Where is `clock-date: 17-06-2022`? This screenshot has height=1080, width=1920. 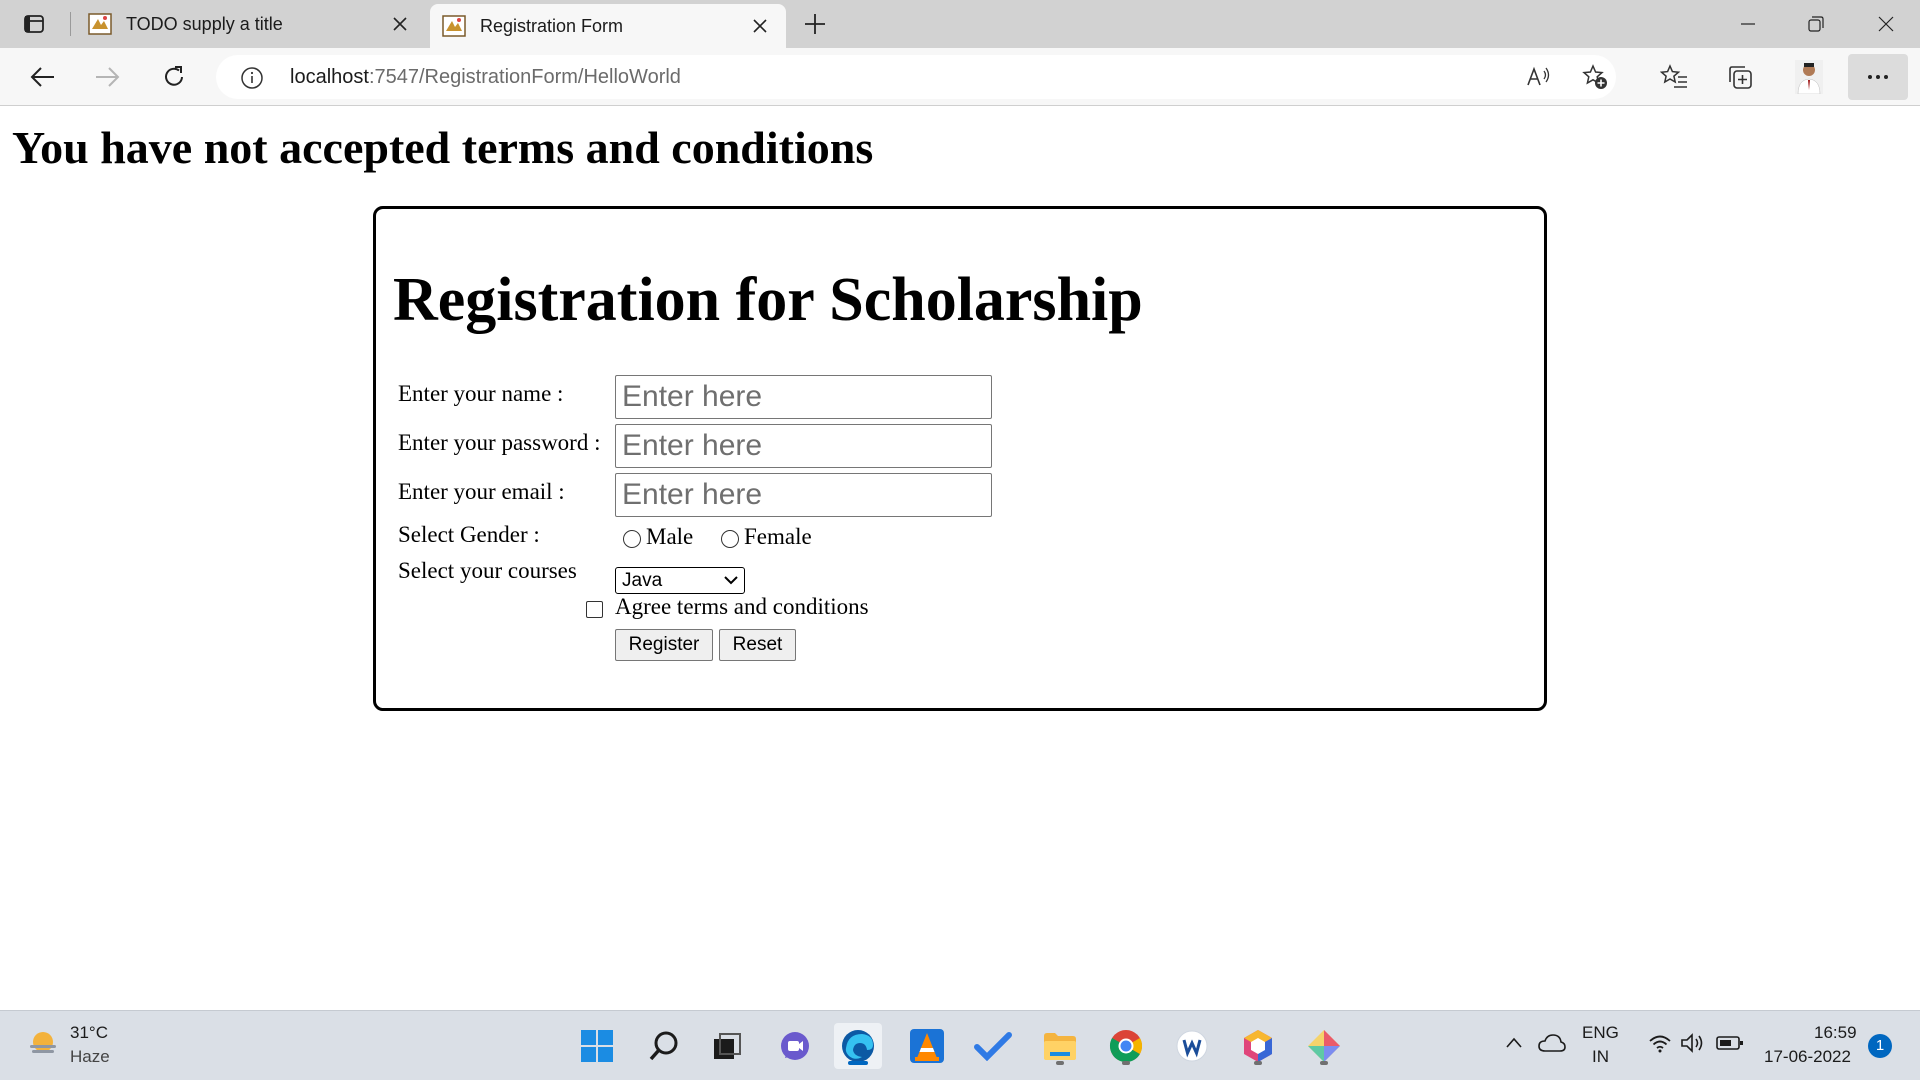
clock-date: 17-06-2022 is located at coordinates (1807, 1057).